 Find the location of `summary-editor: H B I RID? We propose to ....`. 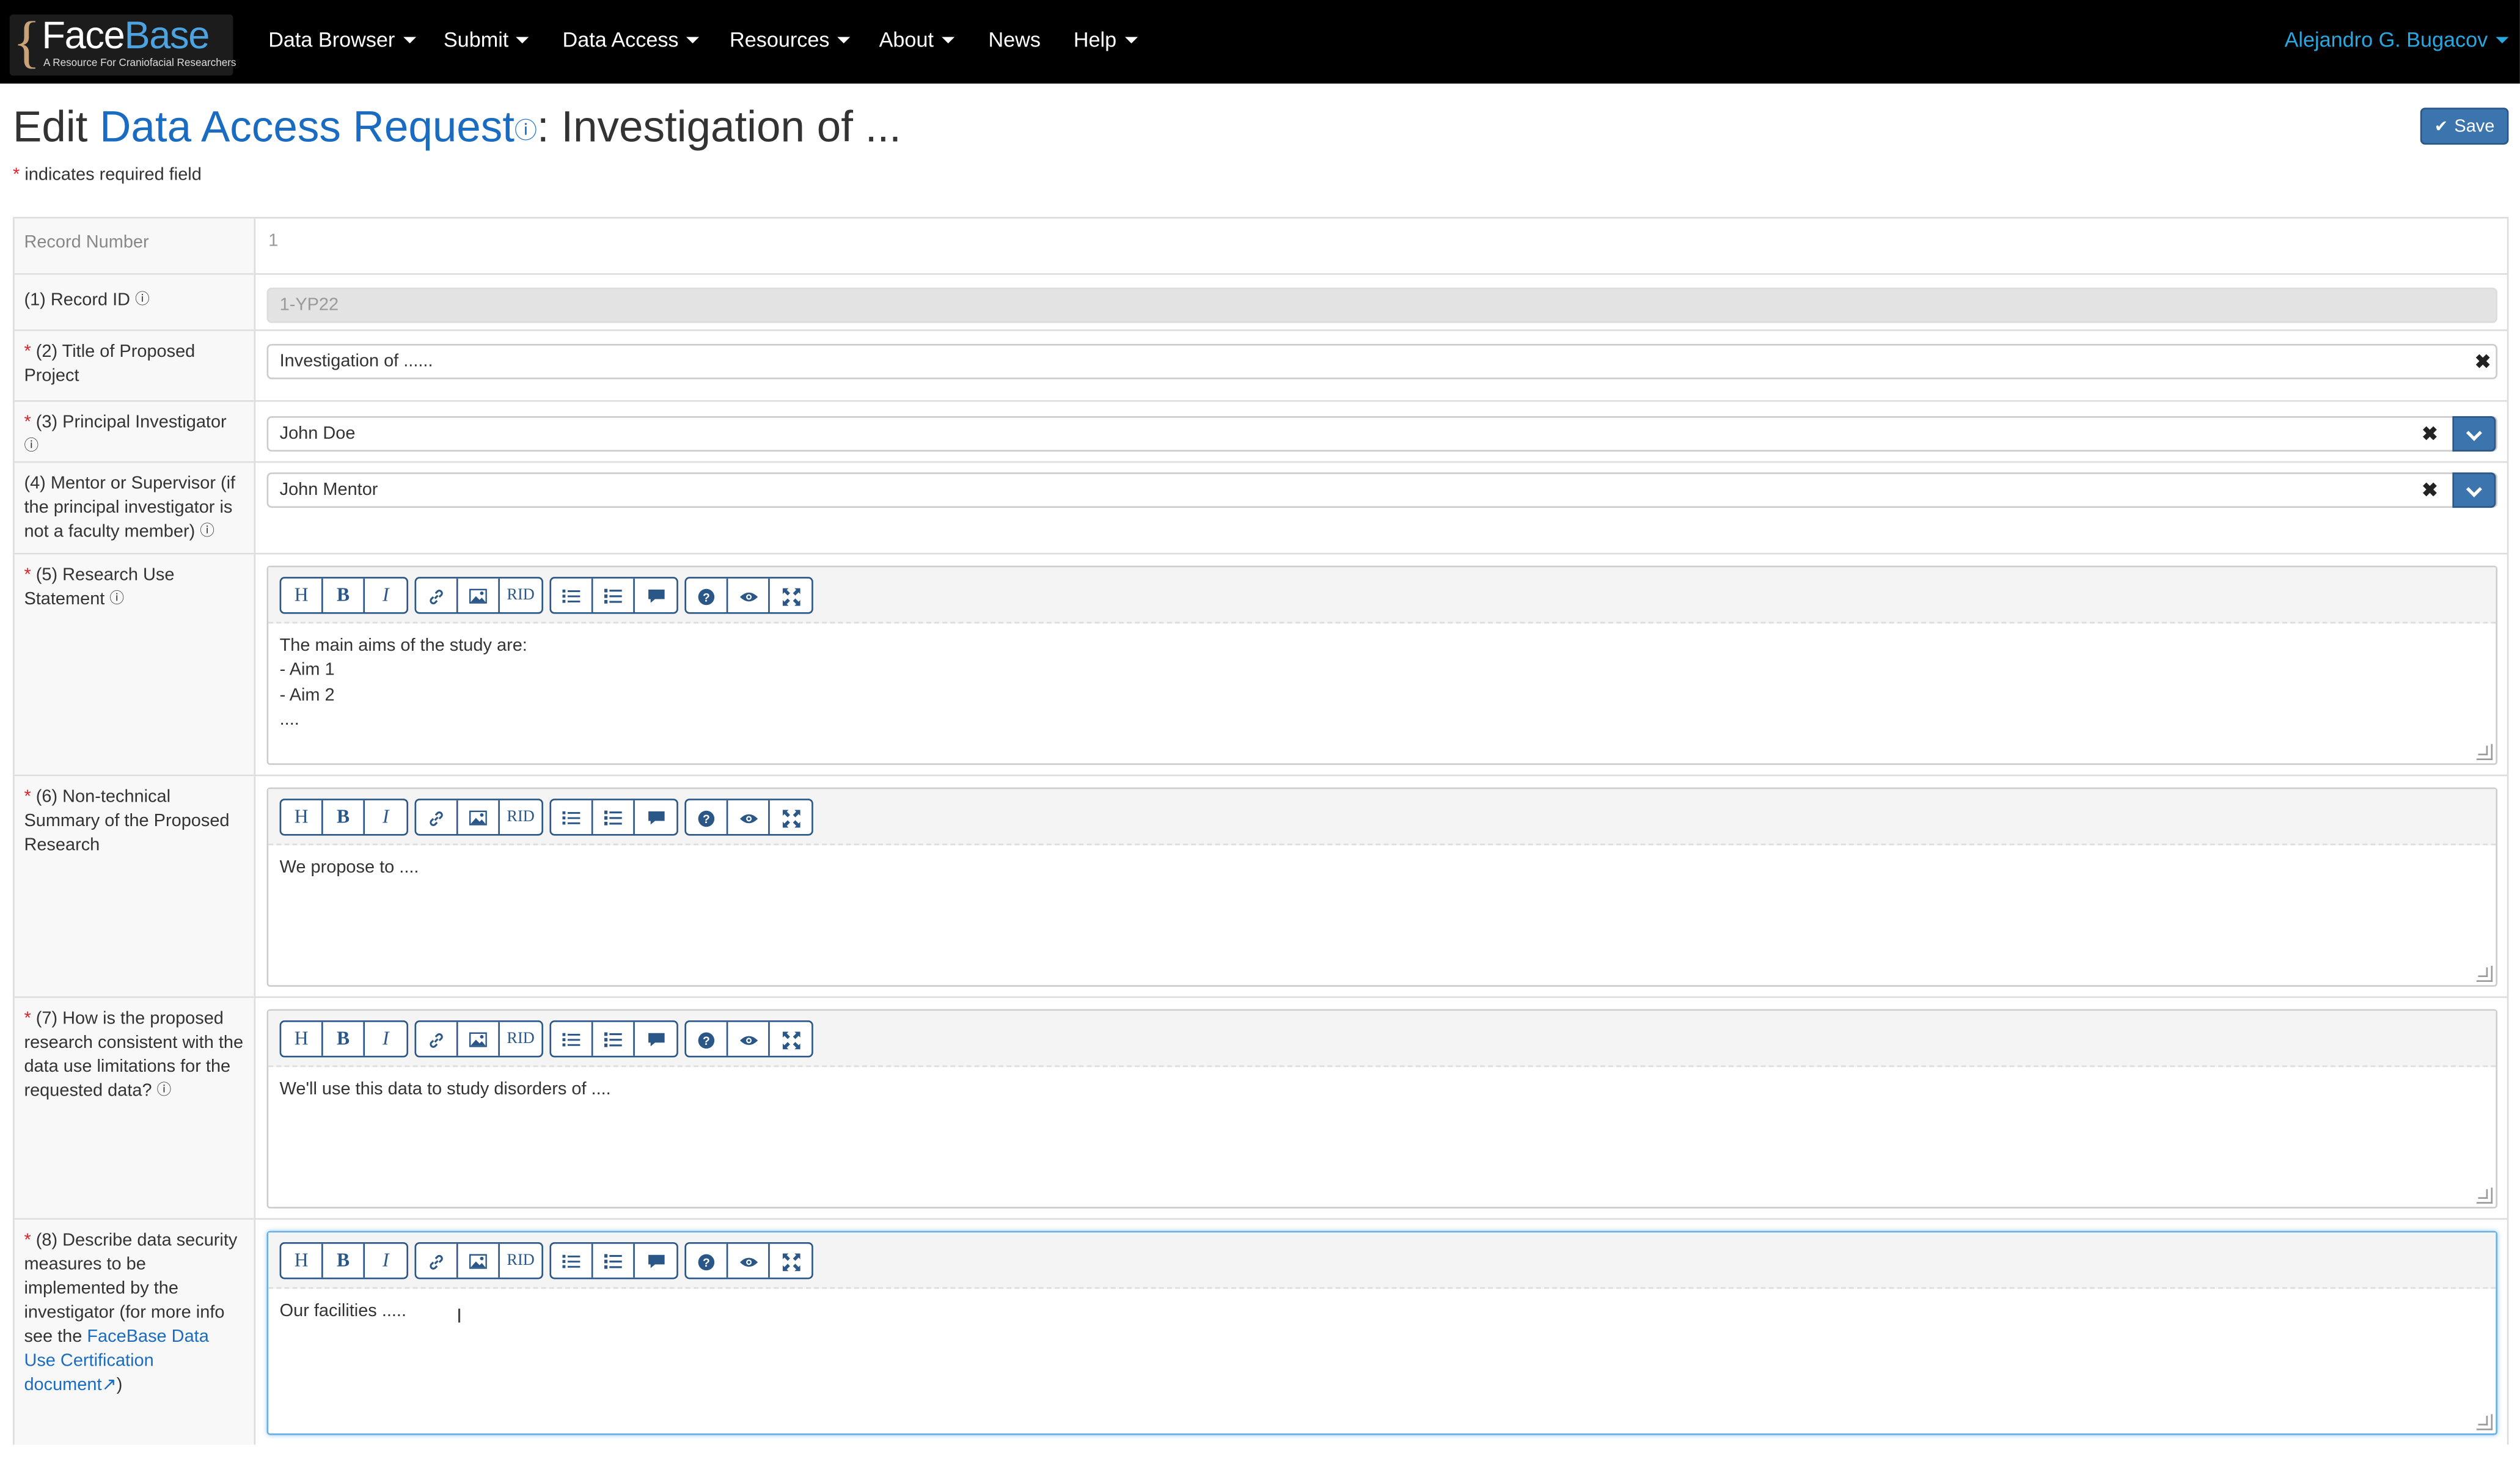

summary-editor: H B I RID? We propose to .... is located at coordinates (1382, 887).